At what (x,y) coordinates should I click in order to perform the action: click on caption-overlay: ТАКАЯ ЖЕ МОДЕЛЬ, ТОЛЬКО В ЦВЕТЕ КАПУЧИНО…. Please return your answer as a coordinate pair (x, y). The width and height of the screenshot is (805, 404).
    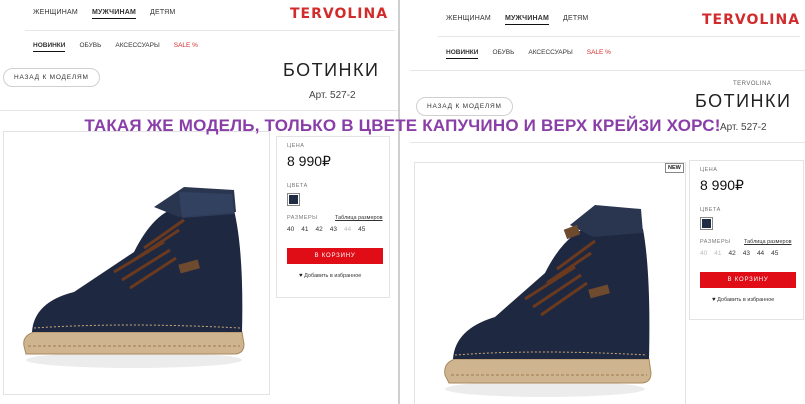
    Looking at the image, I should click on (402, 125).